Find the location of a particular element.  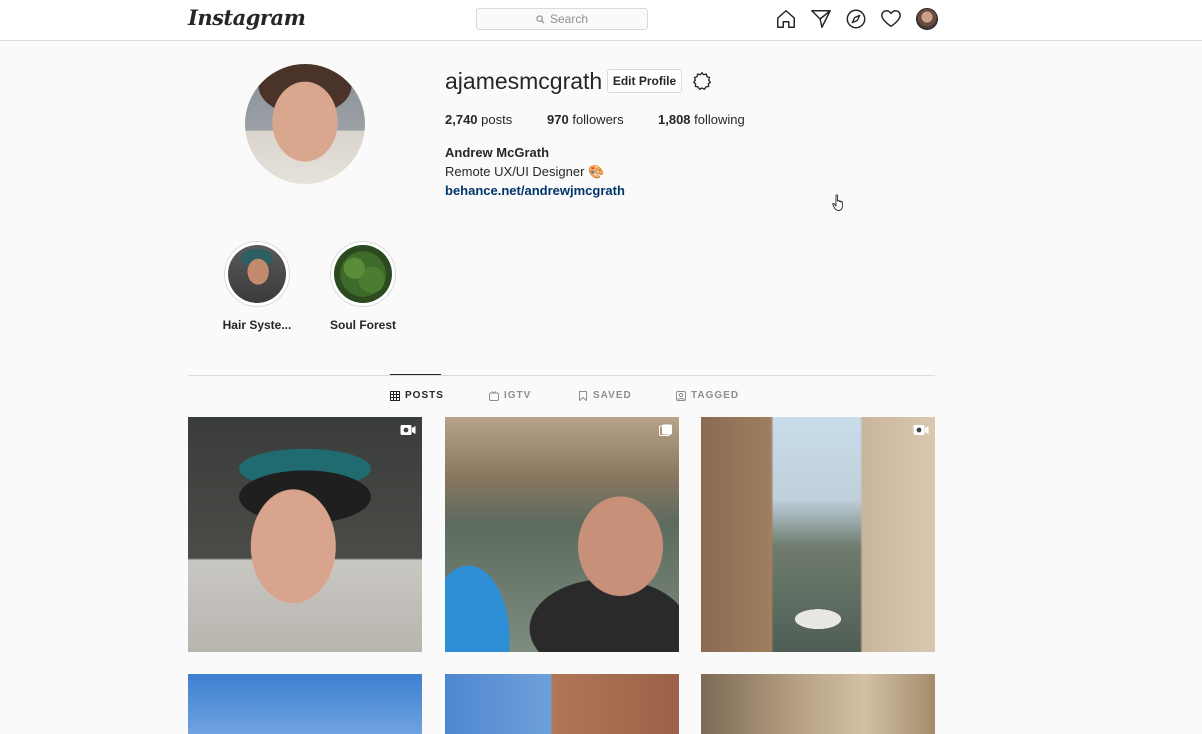

bookmark-icon is located at coordinates (583, 395).